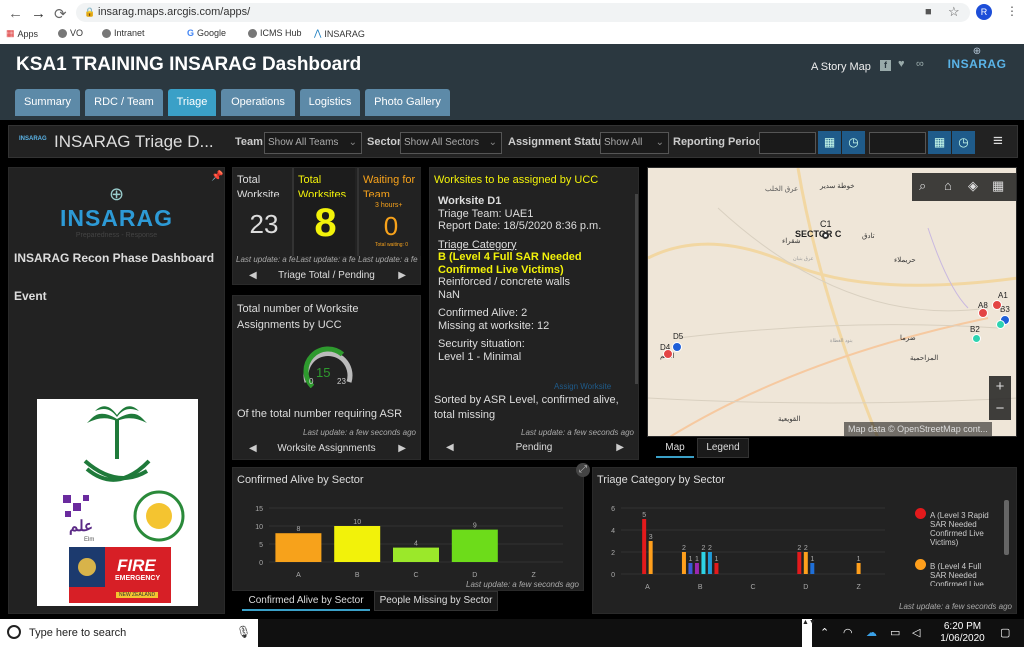 This screenshot has height=647, width=1024. Describe the element at coordinates (252, 33) in the screenshot. I see `icms-icon` at that location.